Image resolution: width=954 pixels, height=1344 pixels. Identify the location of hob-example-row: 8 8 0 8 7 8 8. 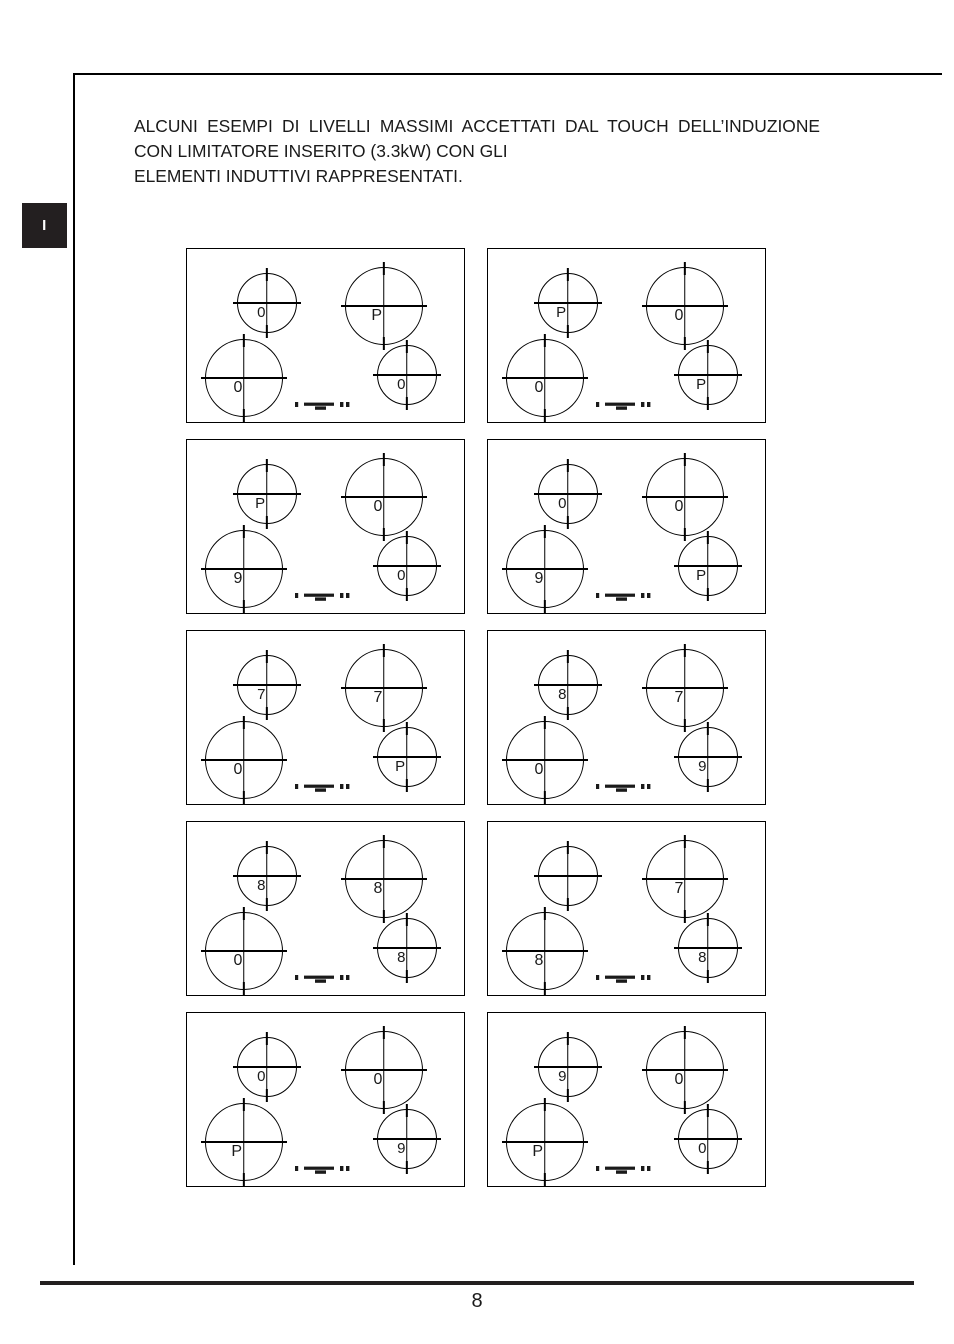
(476, 908).